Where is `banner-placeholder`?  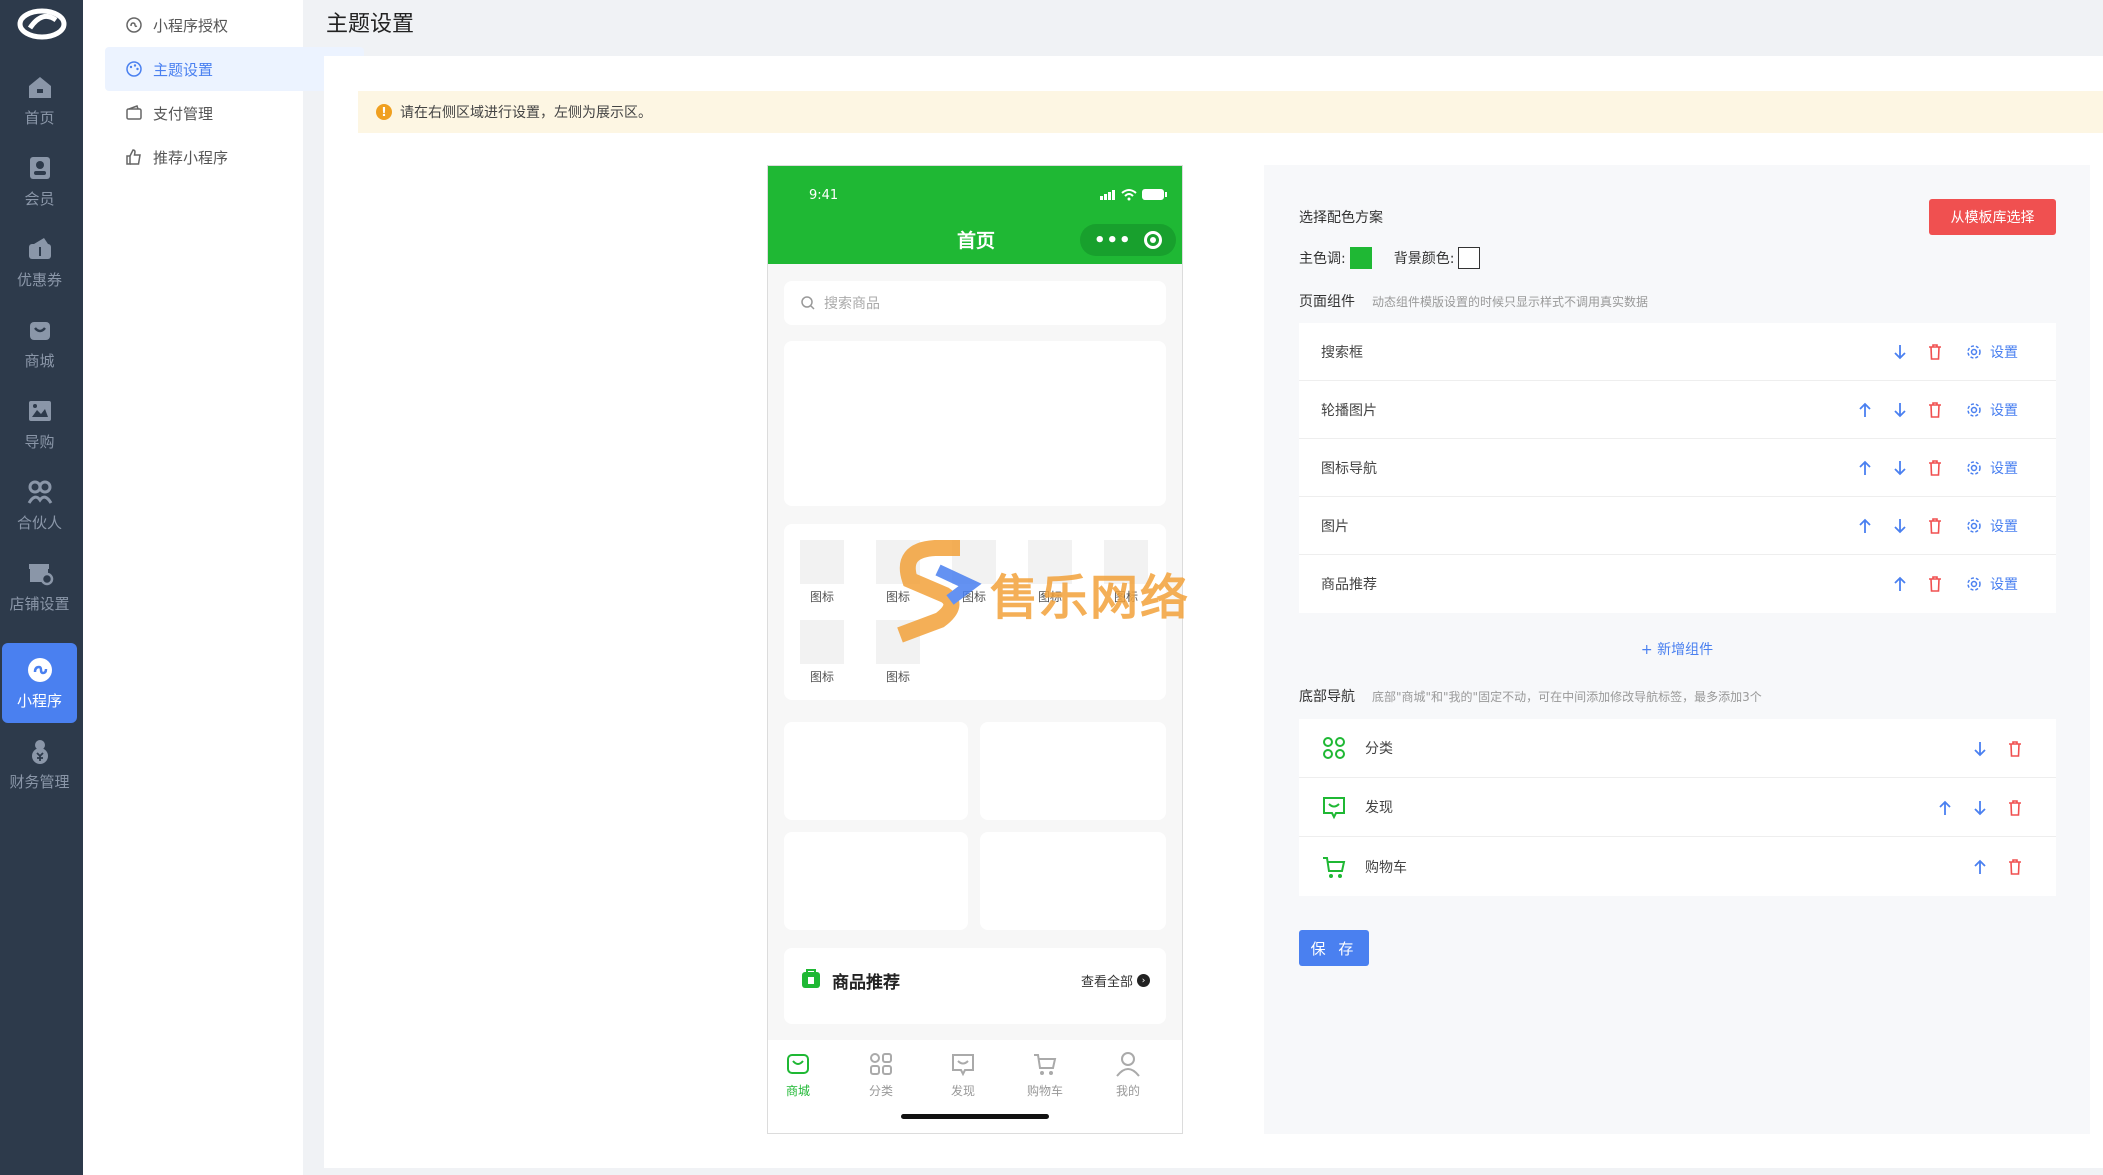 banner-placeholder is located at coordinates (975, 423).